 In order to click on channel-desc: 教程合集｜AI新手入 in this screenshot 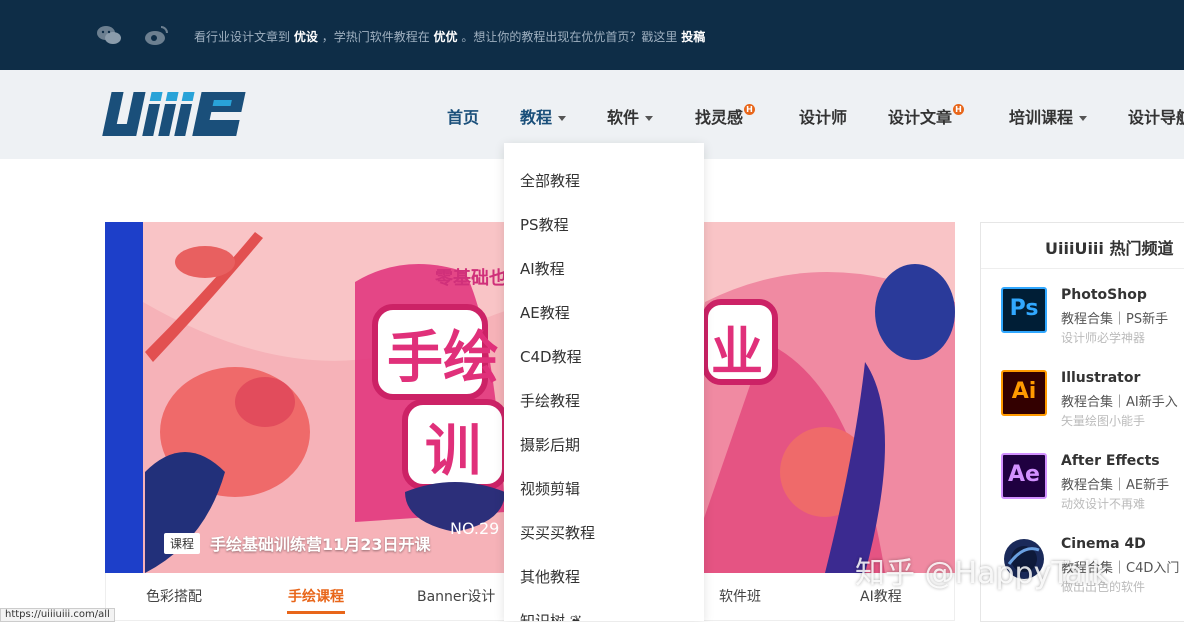, I will do `click(1119, 402)`.